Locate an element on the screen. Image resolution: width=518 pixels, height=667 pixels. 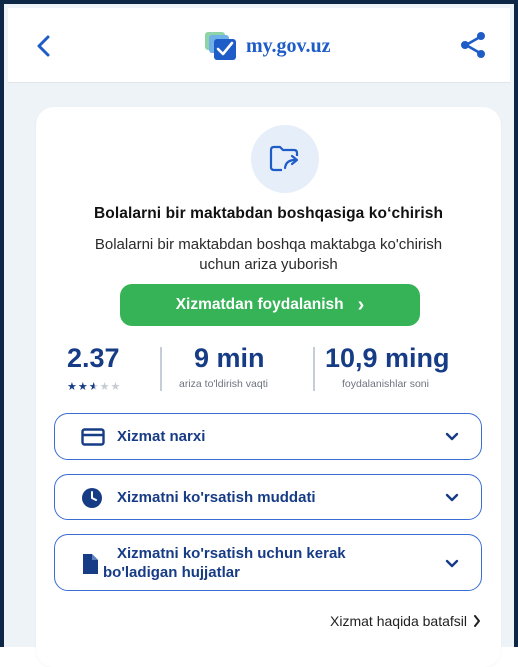
accordion-label-line1: Xizmatni ko'rsatish uchun kerak is located at coordinates (231, 553).